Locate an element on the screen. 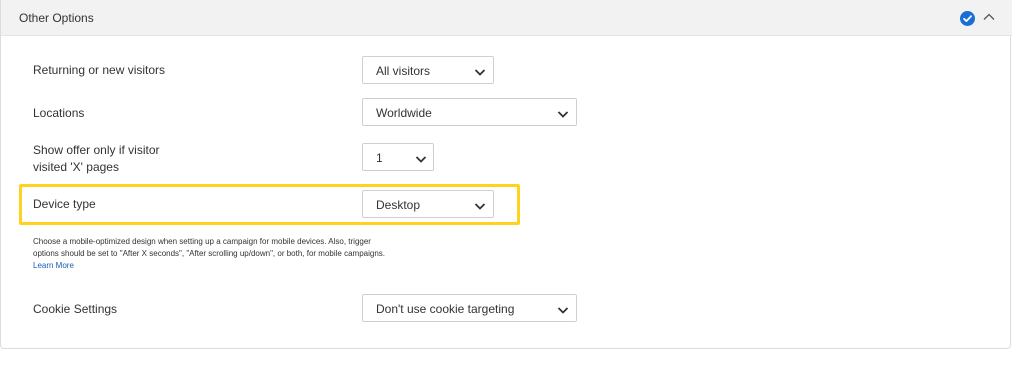  locations-select: Worldwide is located at coordinates (469, 112).